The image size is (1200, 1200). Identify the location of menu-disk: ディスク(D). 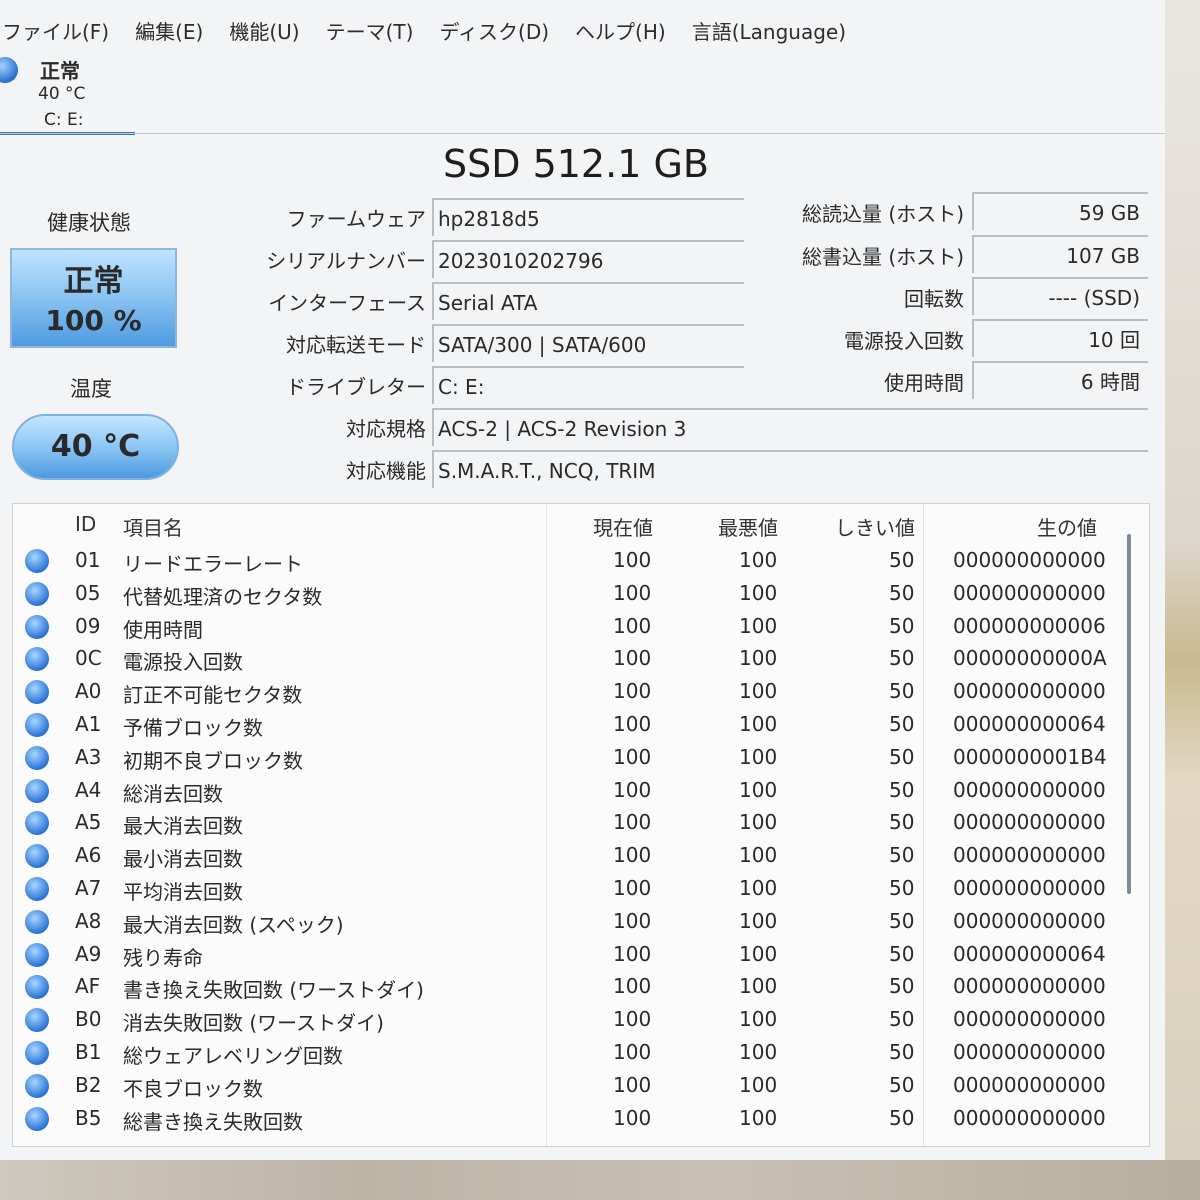
(494, 30).